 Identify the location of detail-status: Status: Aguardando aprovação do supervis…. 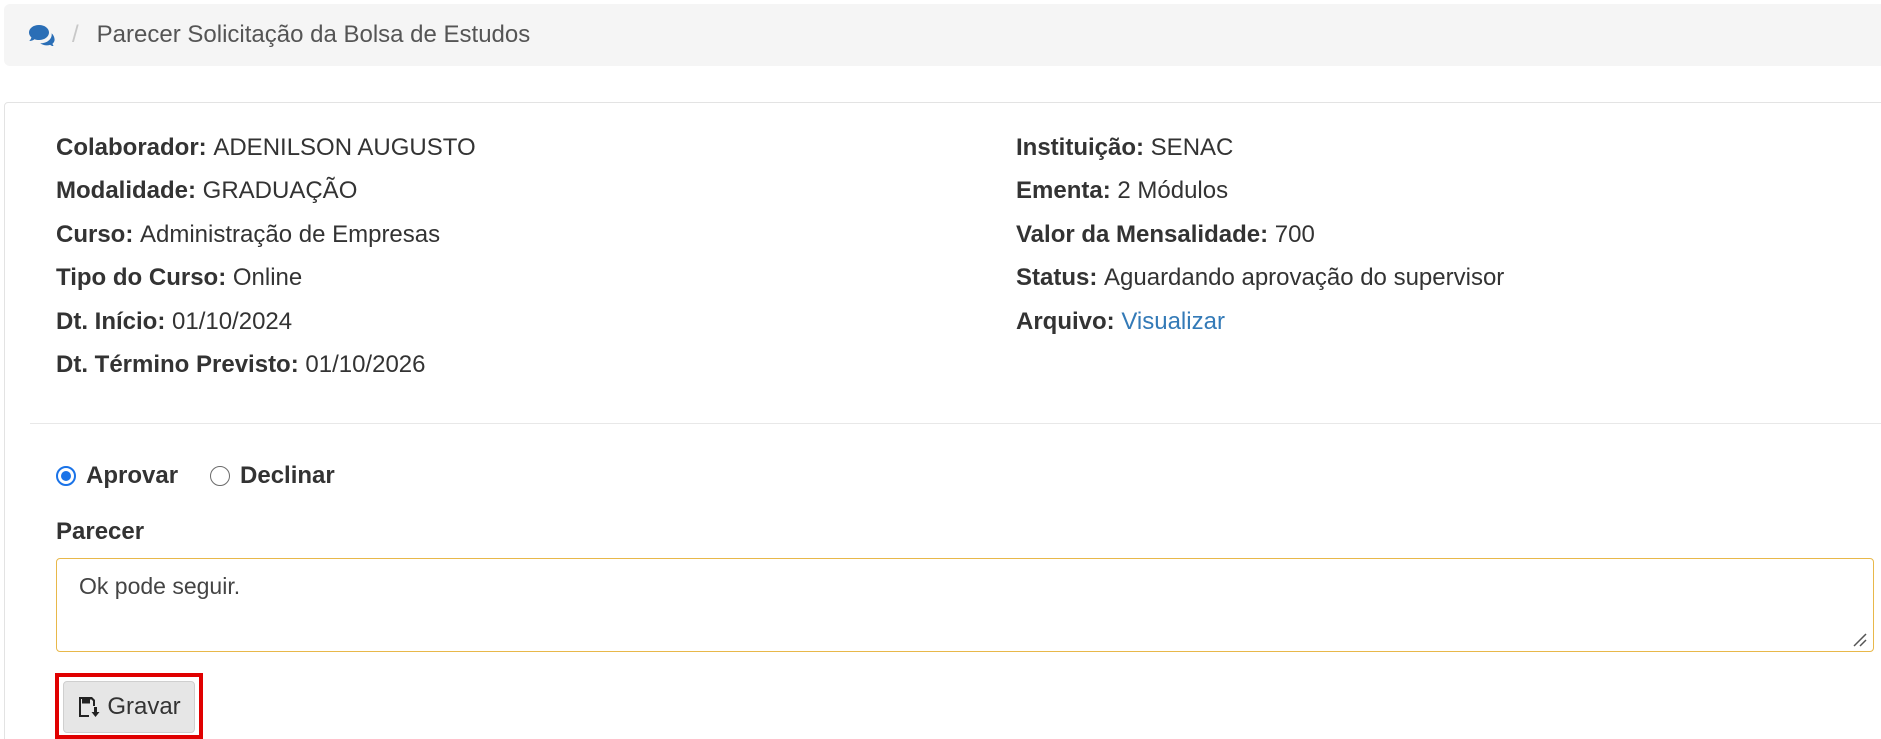
(1260, 279).